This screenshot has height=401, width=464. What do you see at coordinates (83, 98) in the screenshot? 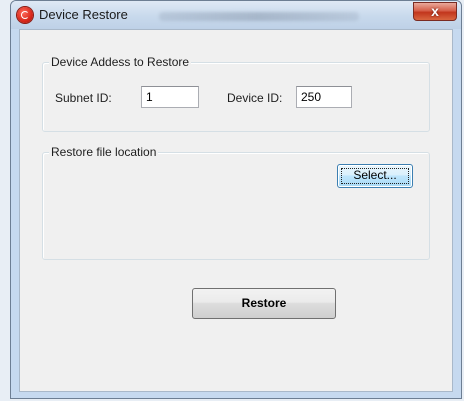
I see `subnet-id-label: Subnet ID:` at bounding box center [83, 98].